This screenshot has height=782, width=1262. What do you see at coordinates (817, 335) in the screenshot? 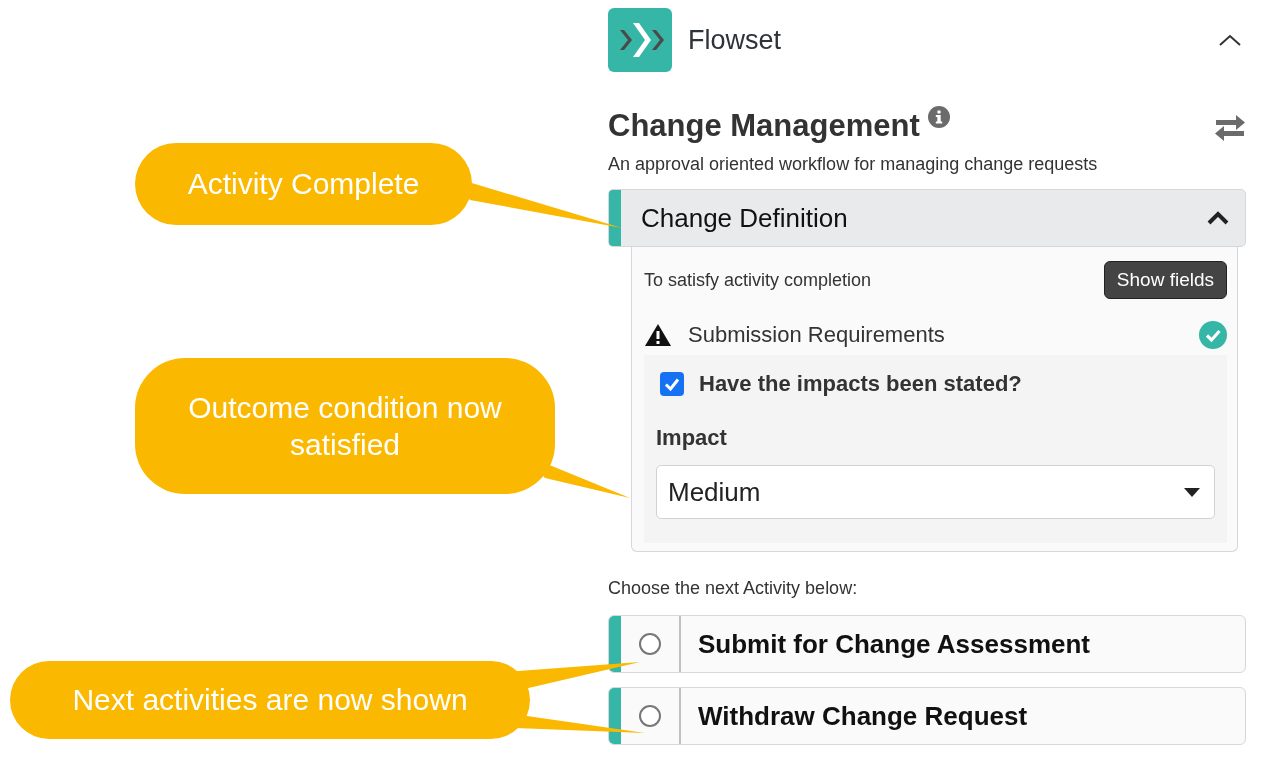
I see `requirements-title: Submission Requirements` at bounding box center [817, 335].